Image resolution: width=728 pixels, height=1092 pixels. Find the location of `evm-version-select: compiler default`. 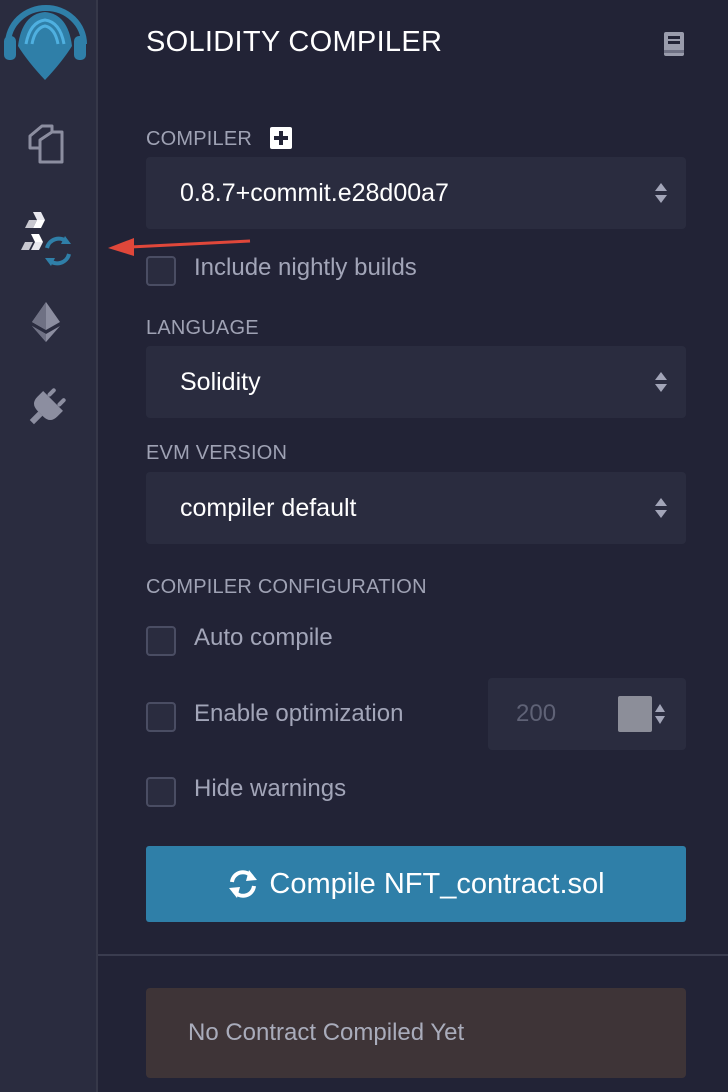

evm-version-select: compiler default is located at coordinates (416, 508).